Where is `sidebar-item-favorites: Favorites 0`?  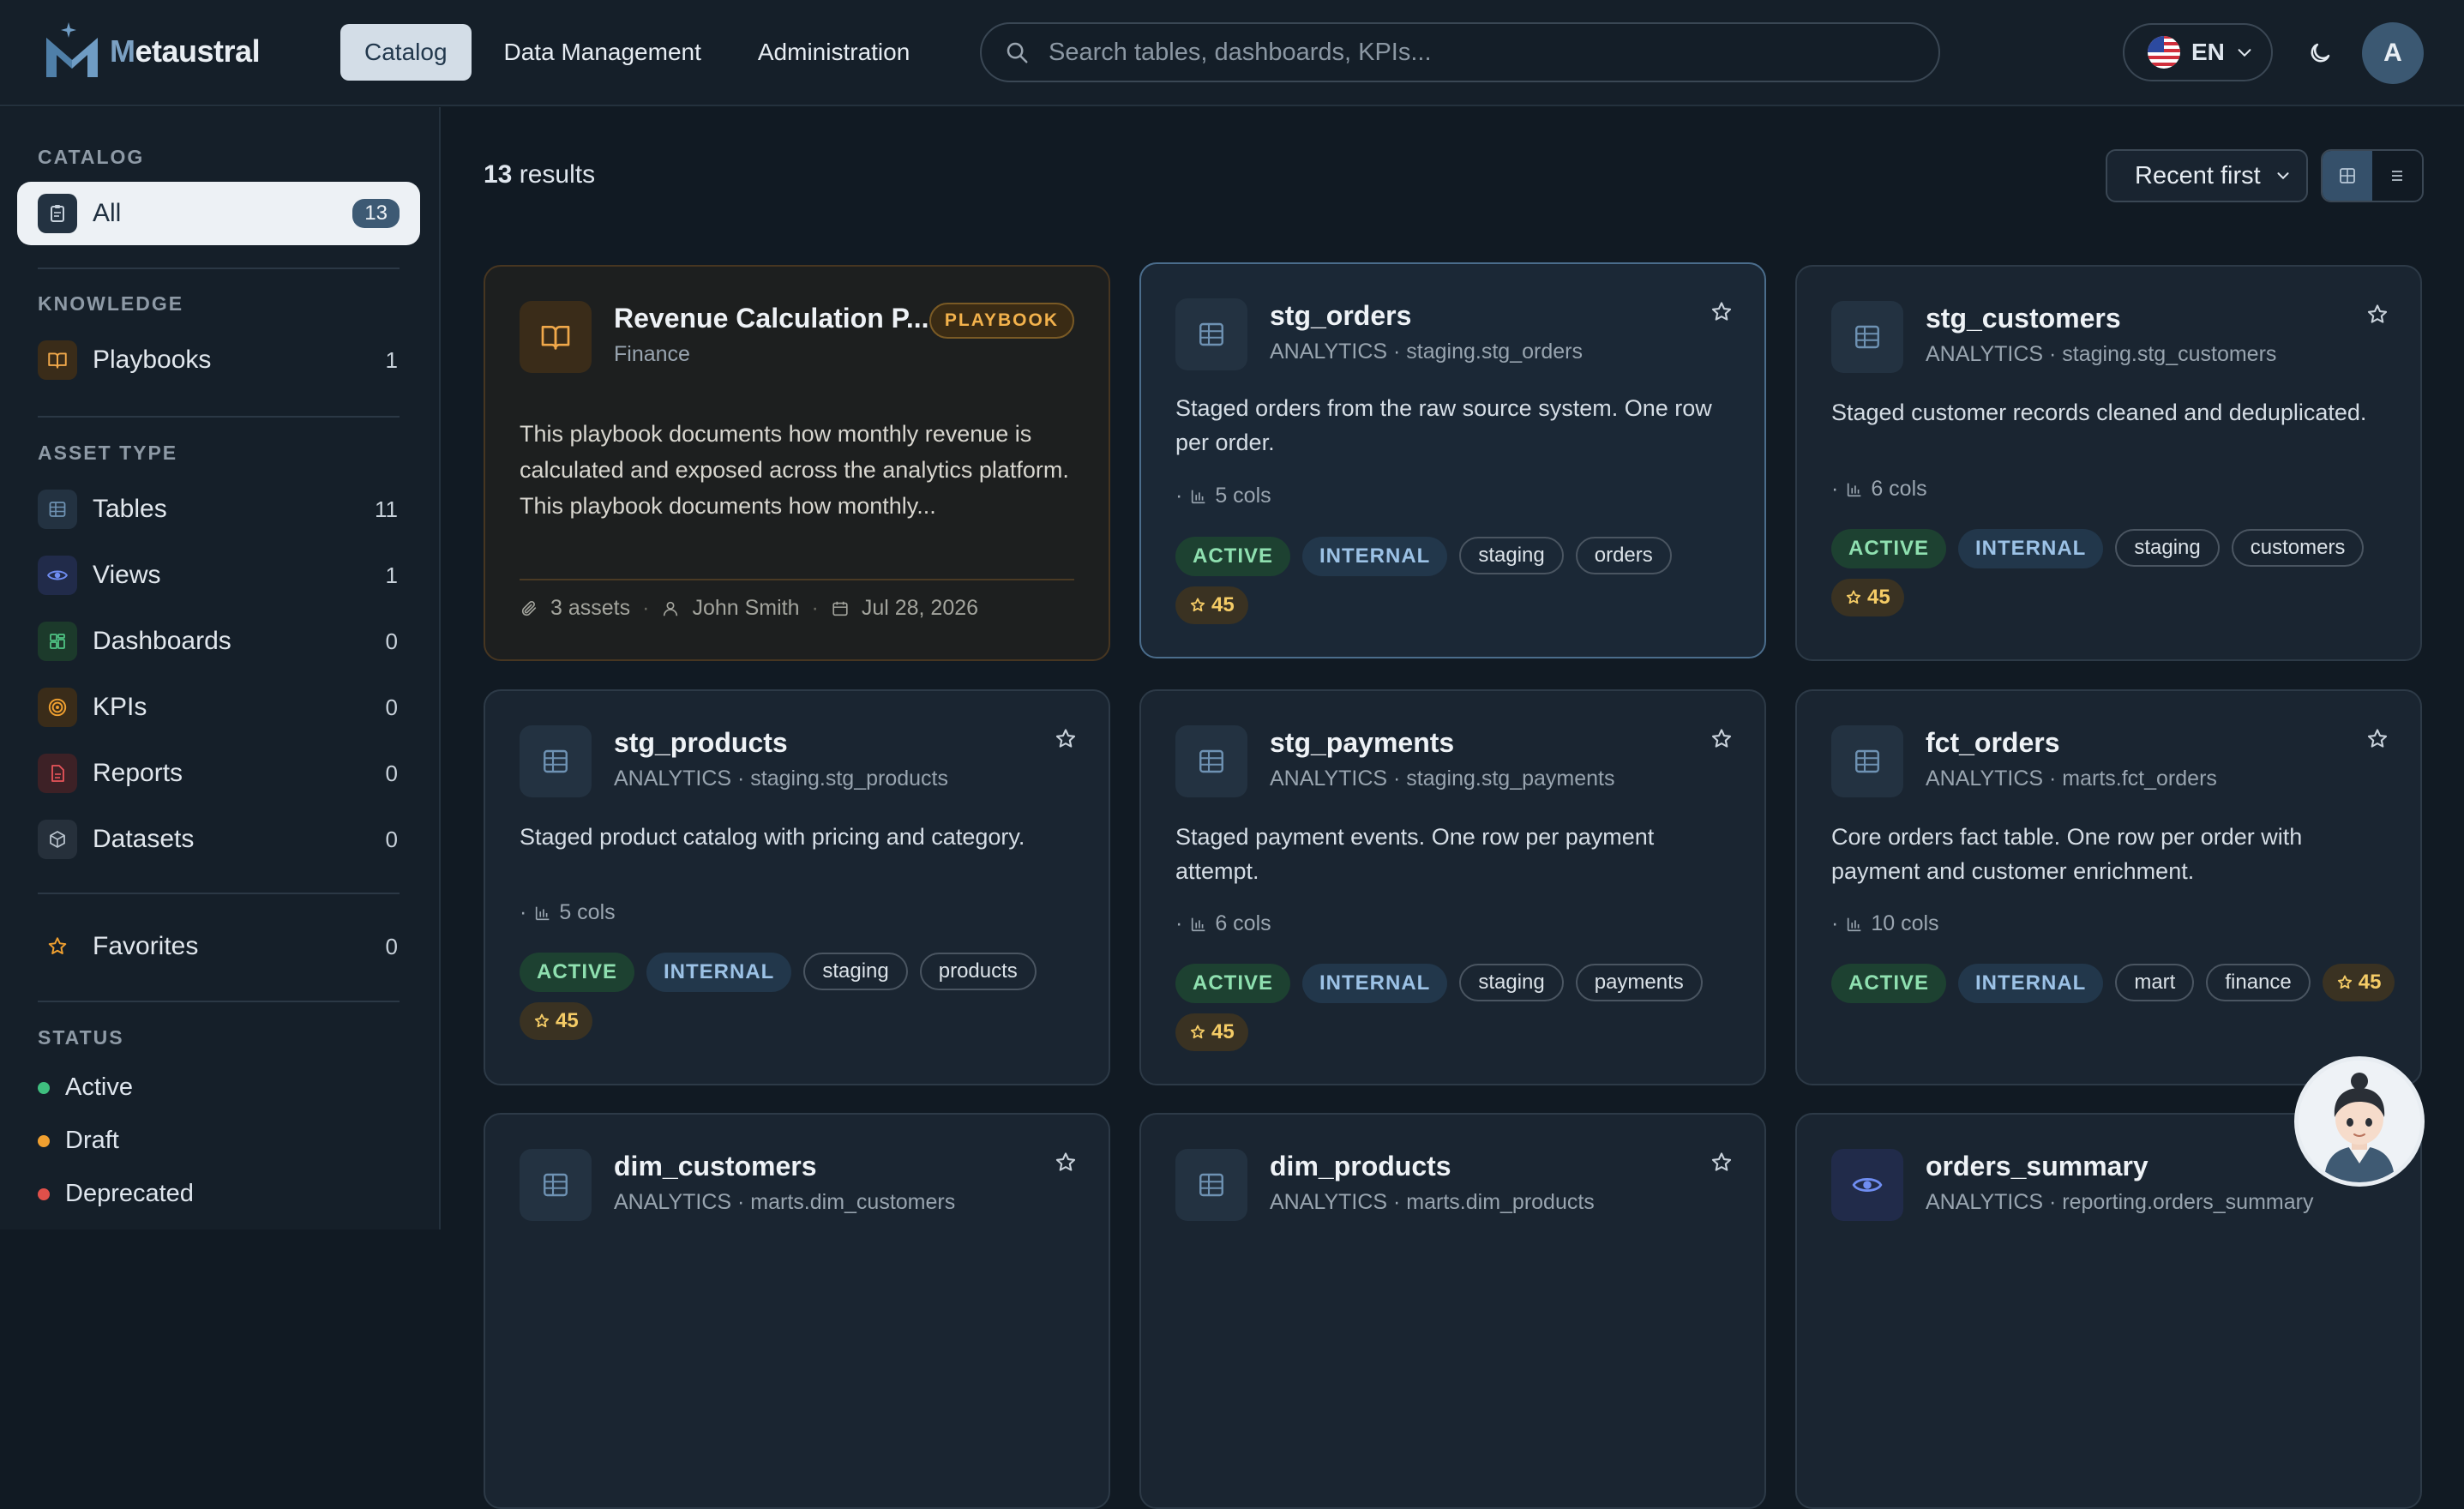 sidebar-item-favorites: Favorites 0 is located at coordinates (218, 946).